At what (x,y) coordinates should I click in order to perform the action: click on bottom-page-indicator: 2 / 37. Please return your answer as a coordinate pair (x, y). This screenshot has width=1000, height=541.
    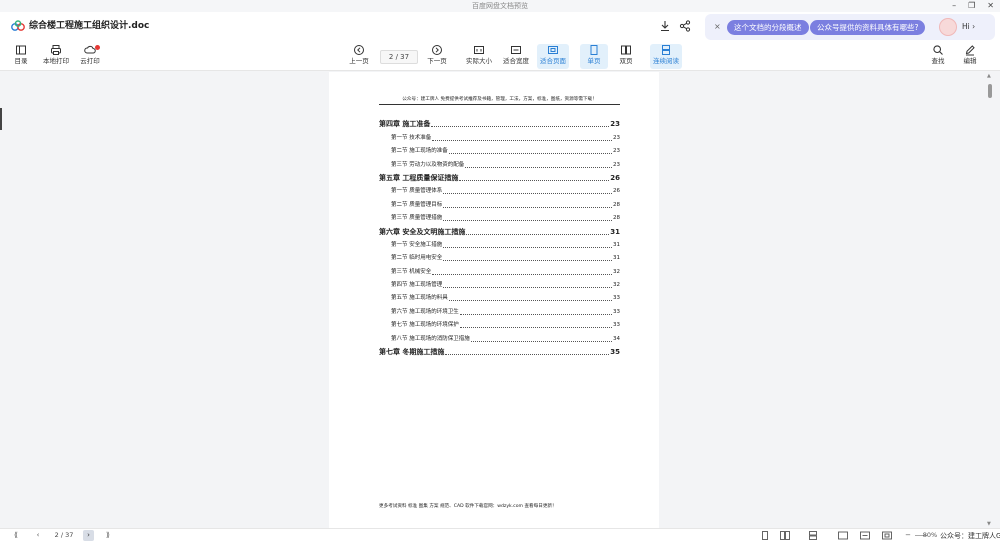
    Looking at the image, I should click on (64, 535).